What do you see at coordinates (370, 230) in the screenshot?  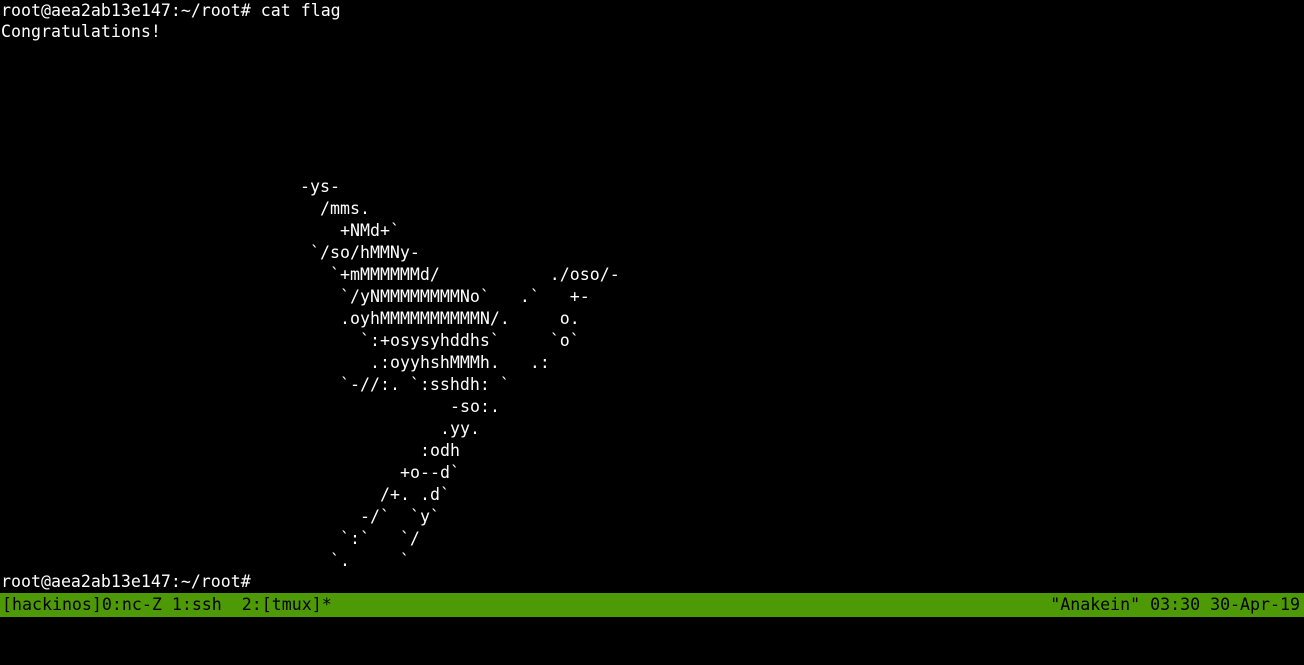 I see `art-line: +NMd+`` at bounding box center [370, 230].